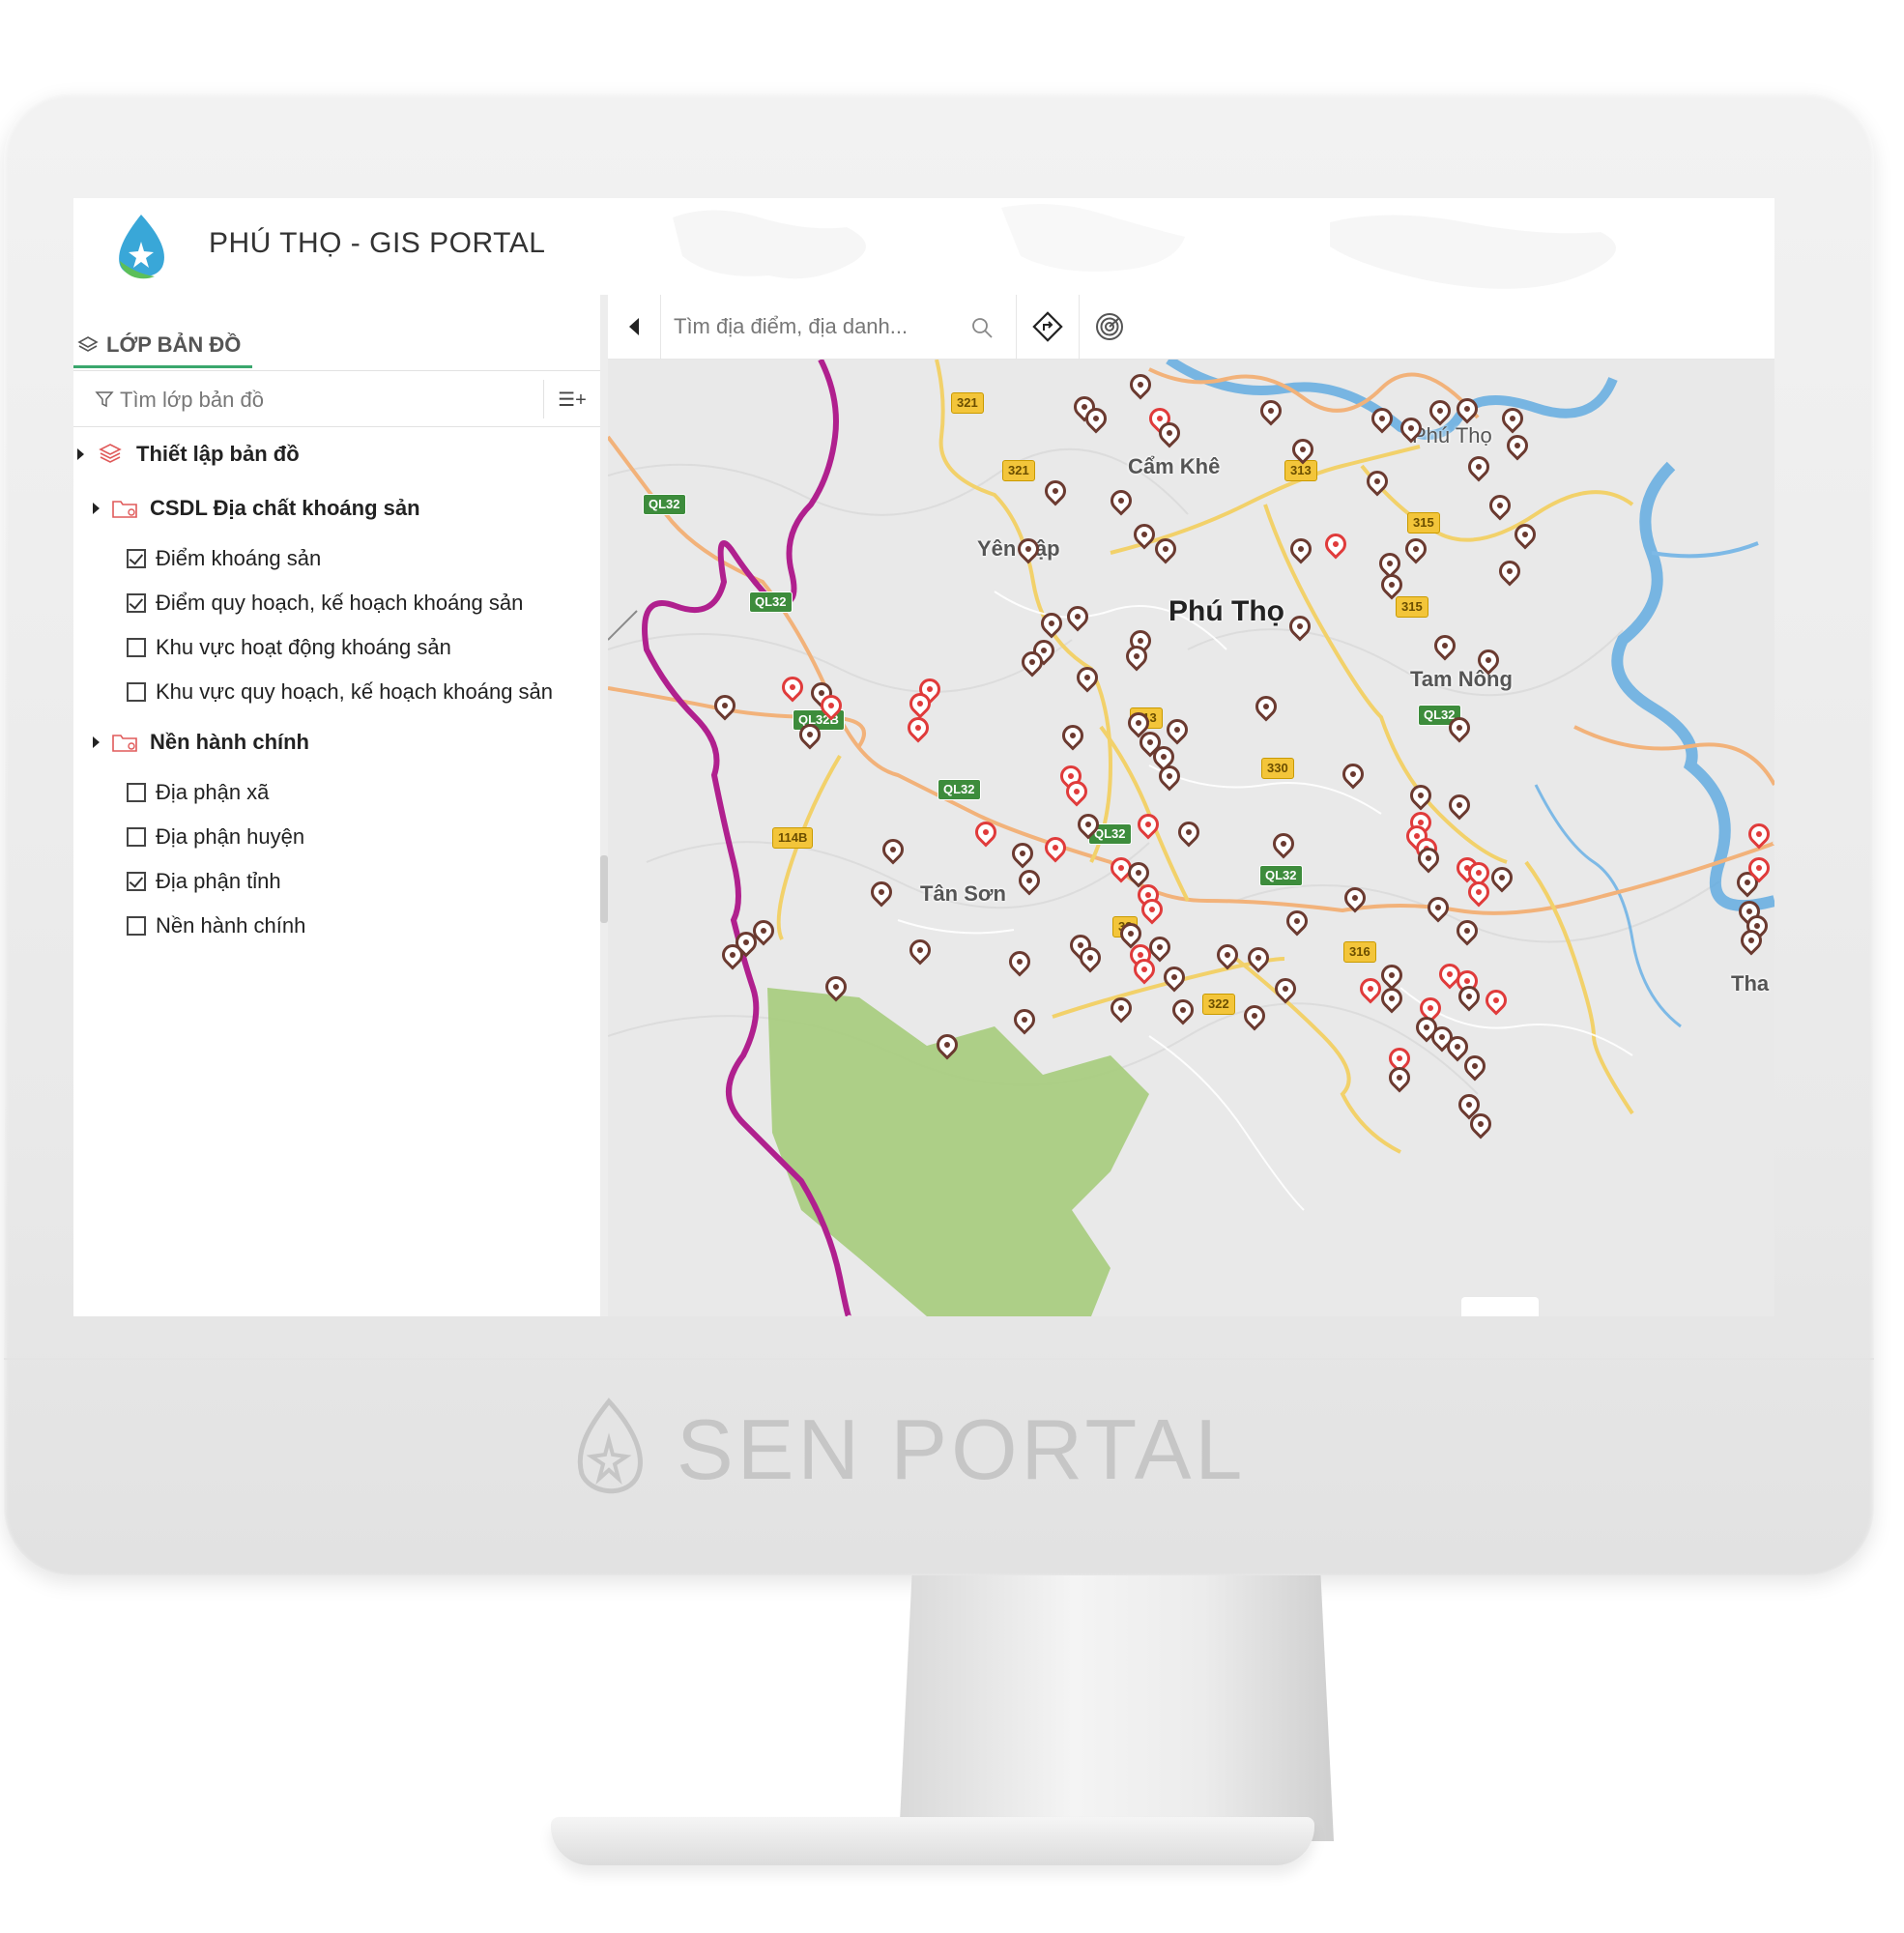 The height and width of the screenshot is (1933, 1904). Describe the element at coordinates (962, 1449) in the screenshot. I see `brand-name: SEN PORTAL` at that location.